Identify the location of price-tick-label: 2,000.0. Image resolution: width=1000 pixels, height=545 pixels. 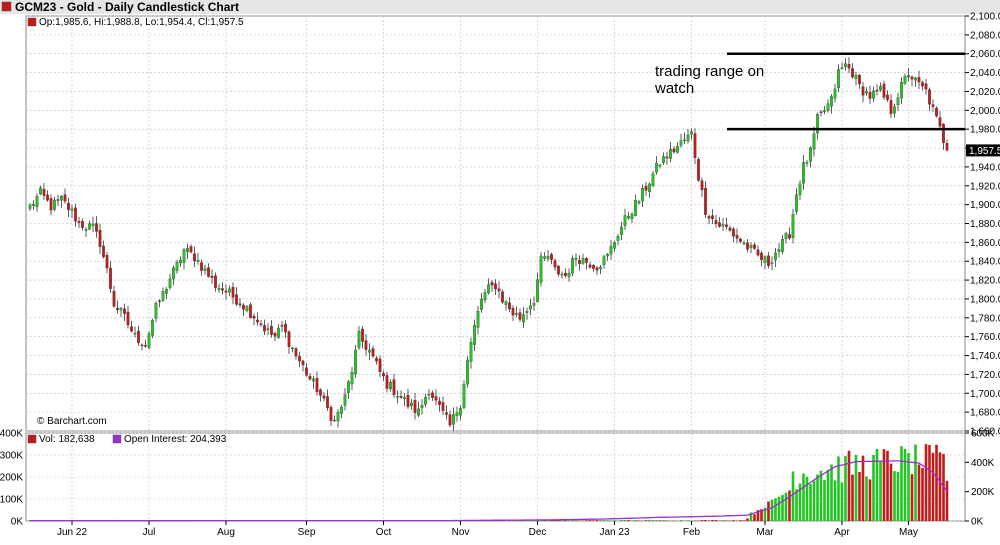
(985, 111).